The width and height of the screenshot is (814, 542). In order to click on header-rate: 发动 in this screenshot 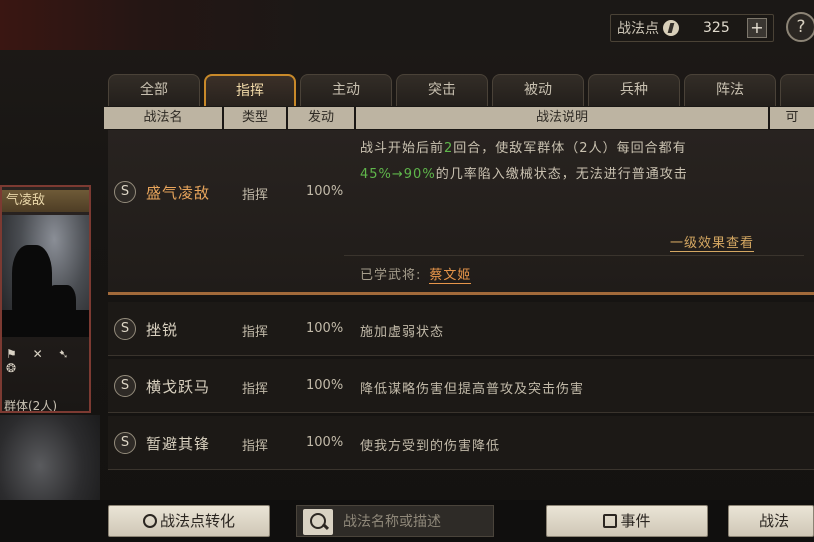, I will do `click(321, 118)`.